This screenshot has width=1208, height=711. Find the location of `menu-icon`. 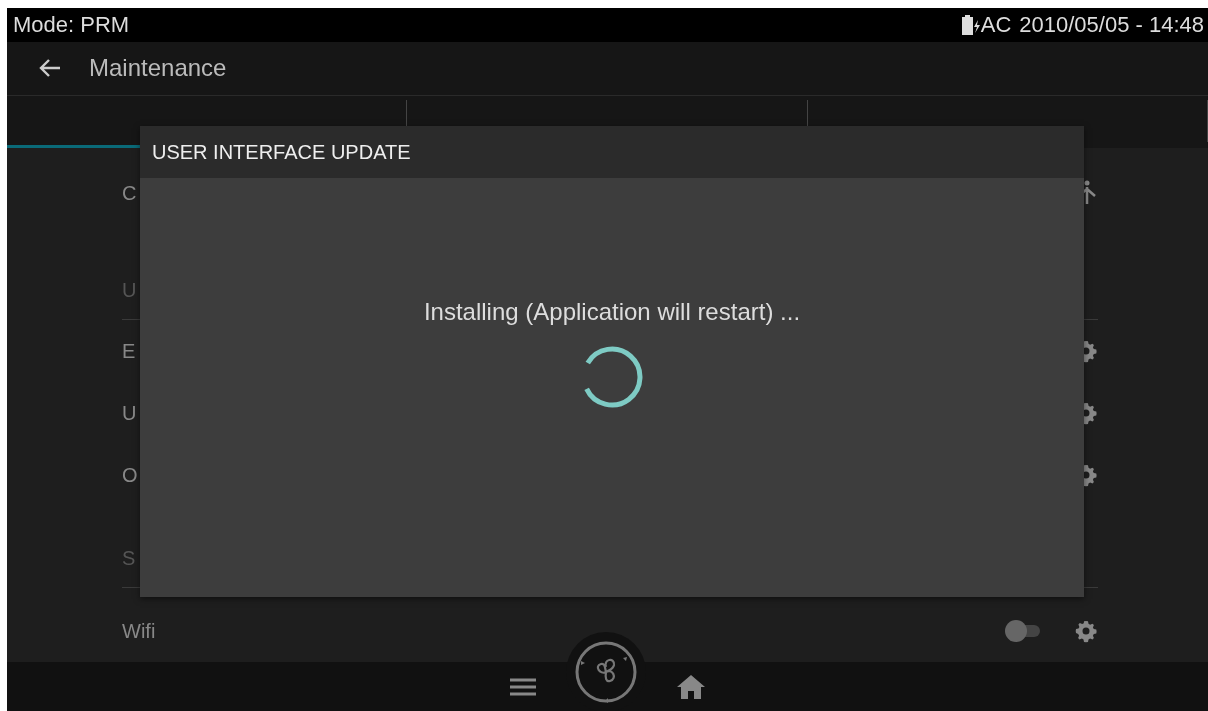

menu-icon is located at coordinates (522, 686).